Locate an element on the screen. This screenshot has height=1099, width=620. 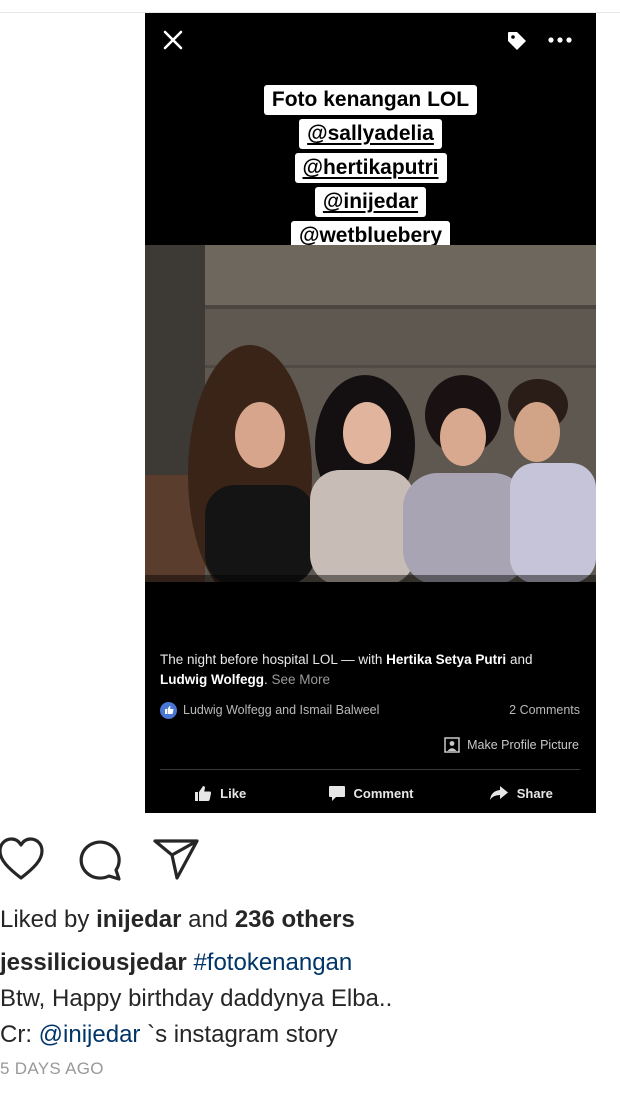
hashtag-link: #fotokenangan is located at coordinates (272, 962).